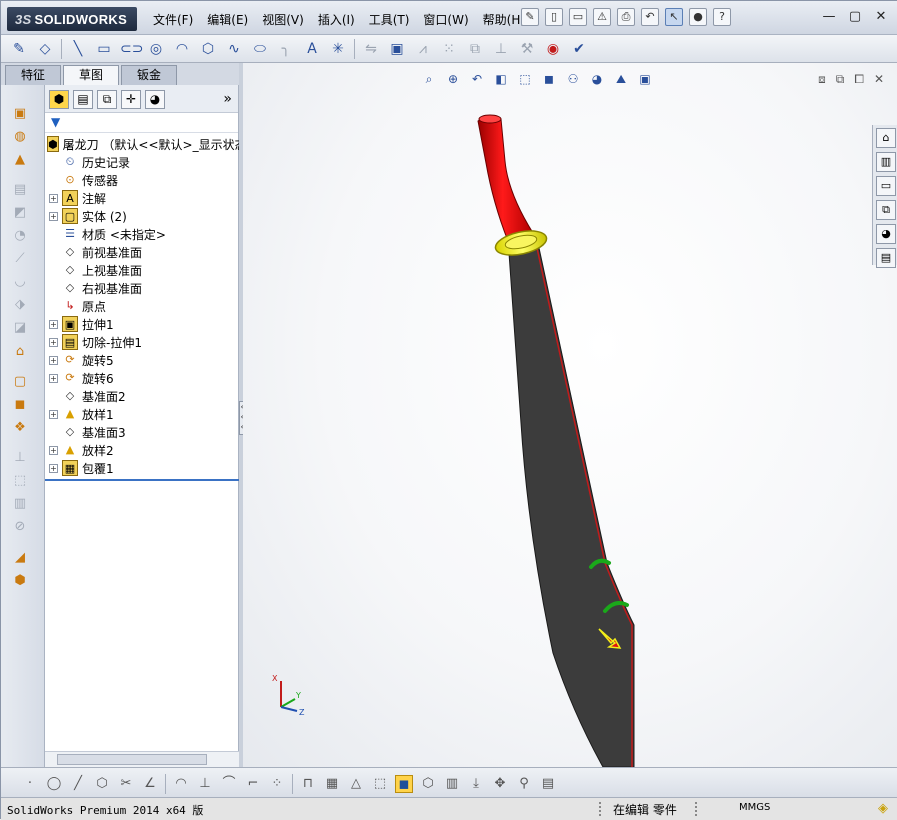 This screenshot has width=897, height=820. What do you see at coordinates (553, 49) in the screenshot?
I see `quick-snaps-icon: ◉` at bounding box center [553, 49].